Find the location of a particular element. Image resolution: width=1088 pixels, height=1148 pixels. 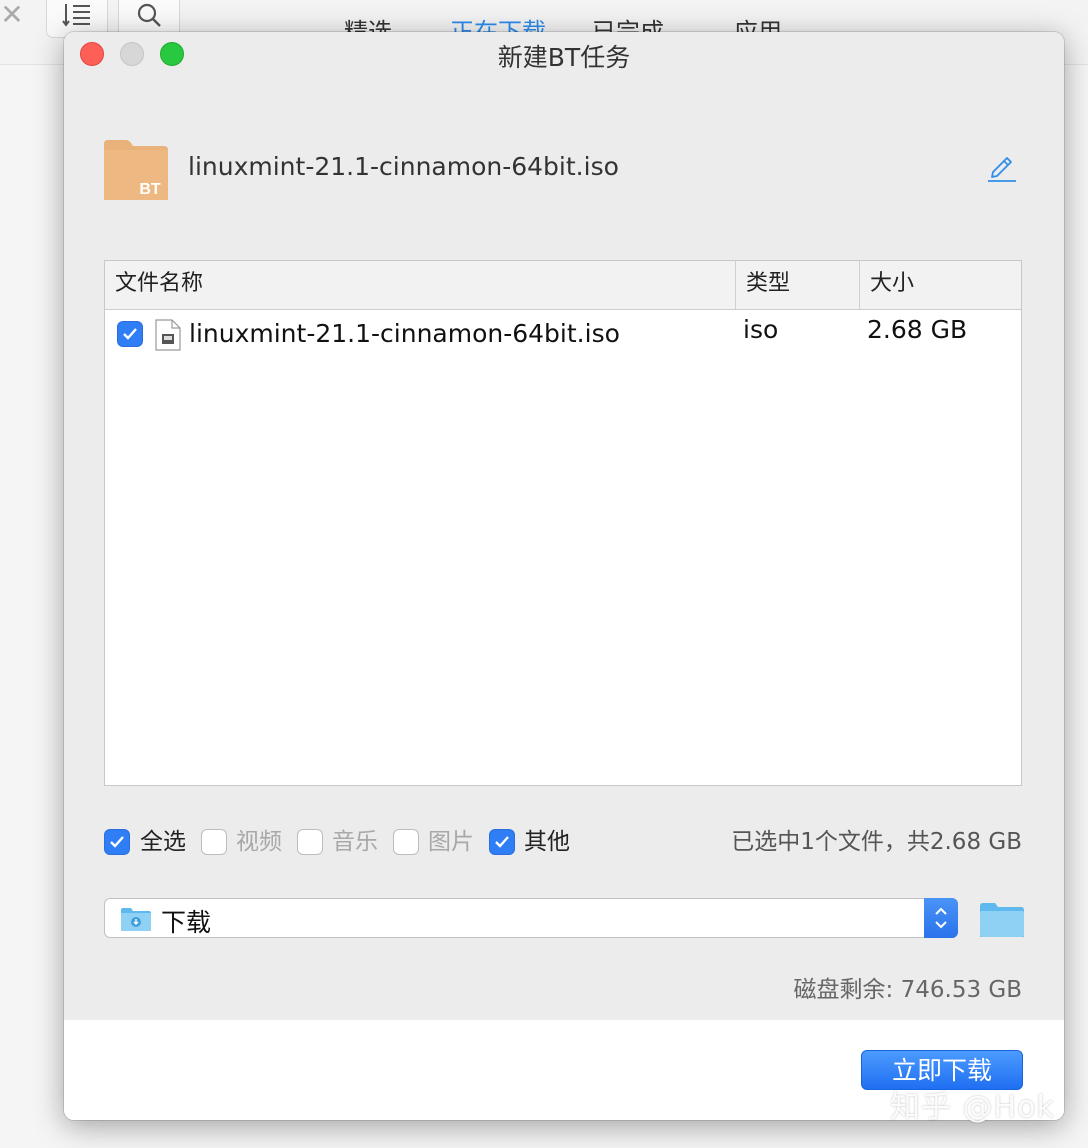

row-checkbox is located at coordinates (130, 334).